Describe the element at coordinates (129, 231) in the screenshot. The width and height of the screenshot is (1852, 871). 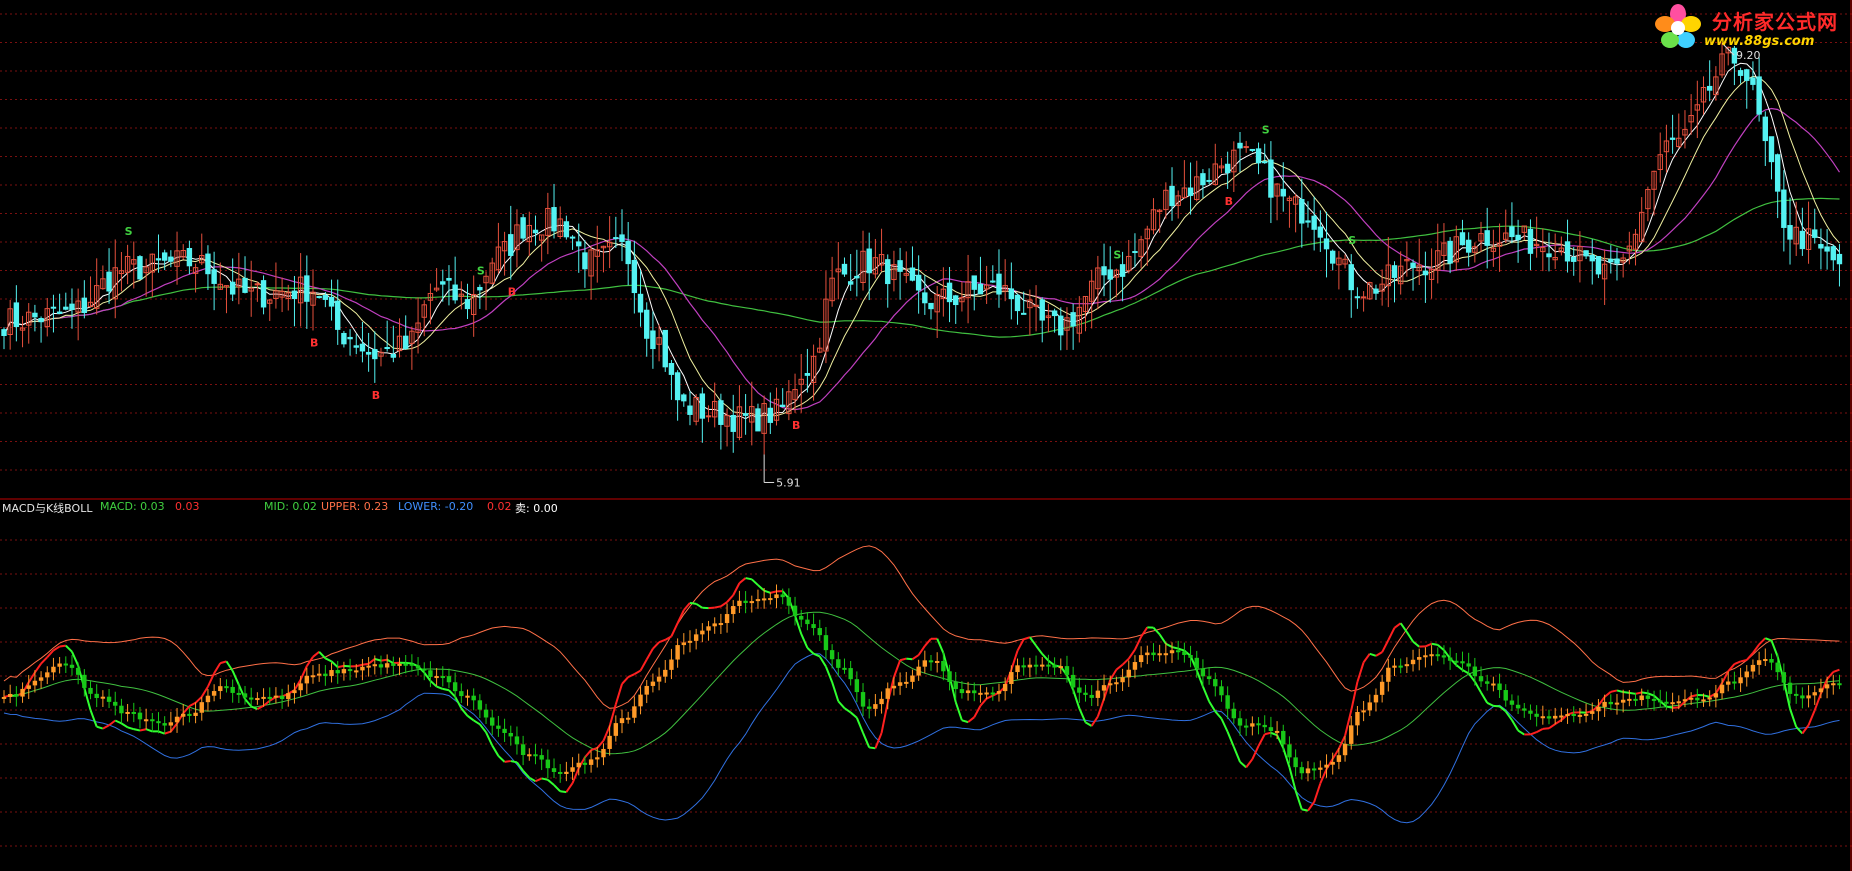
I see `sell-marker: S` at that location.